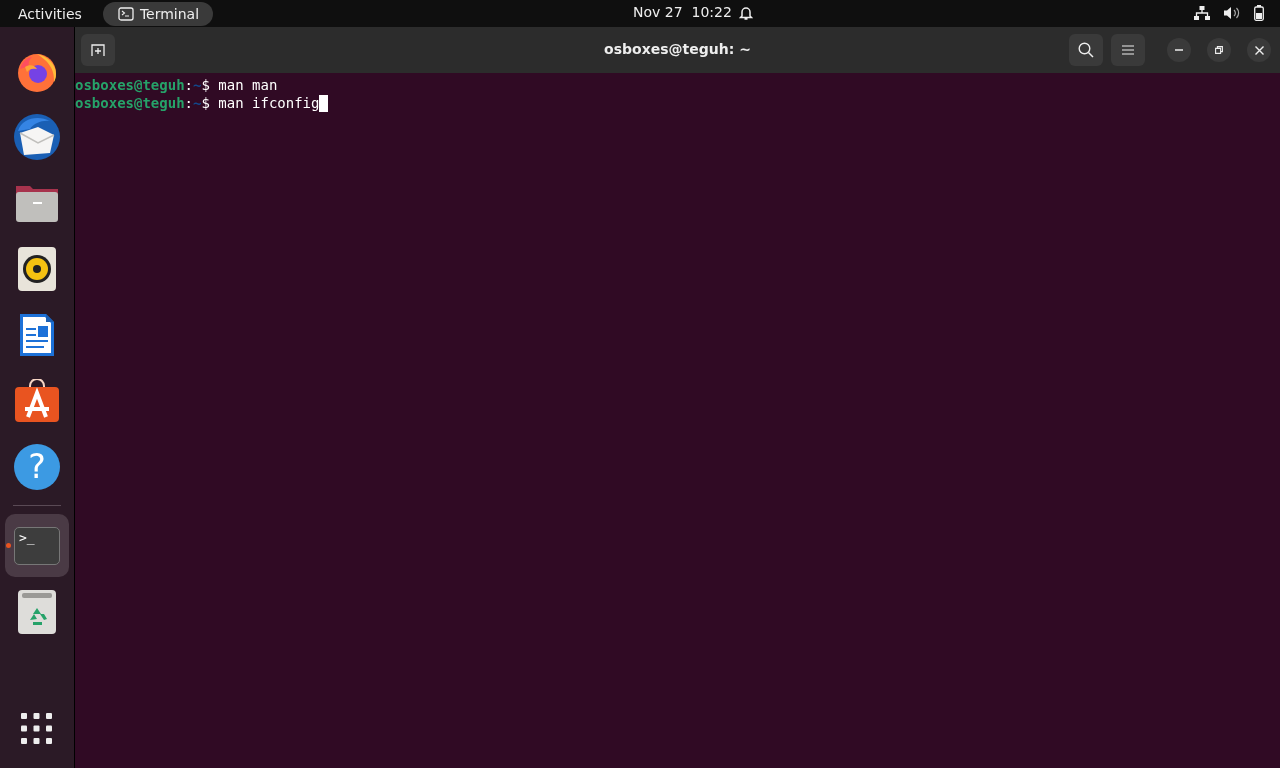 Image resolution: width=1280 pixels, height=768 pixels. I want to click on search-button, so click(1086, 50).